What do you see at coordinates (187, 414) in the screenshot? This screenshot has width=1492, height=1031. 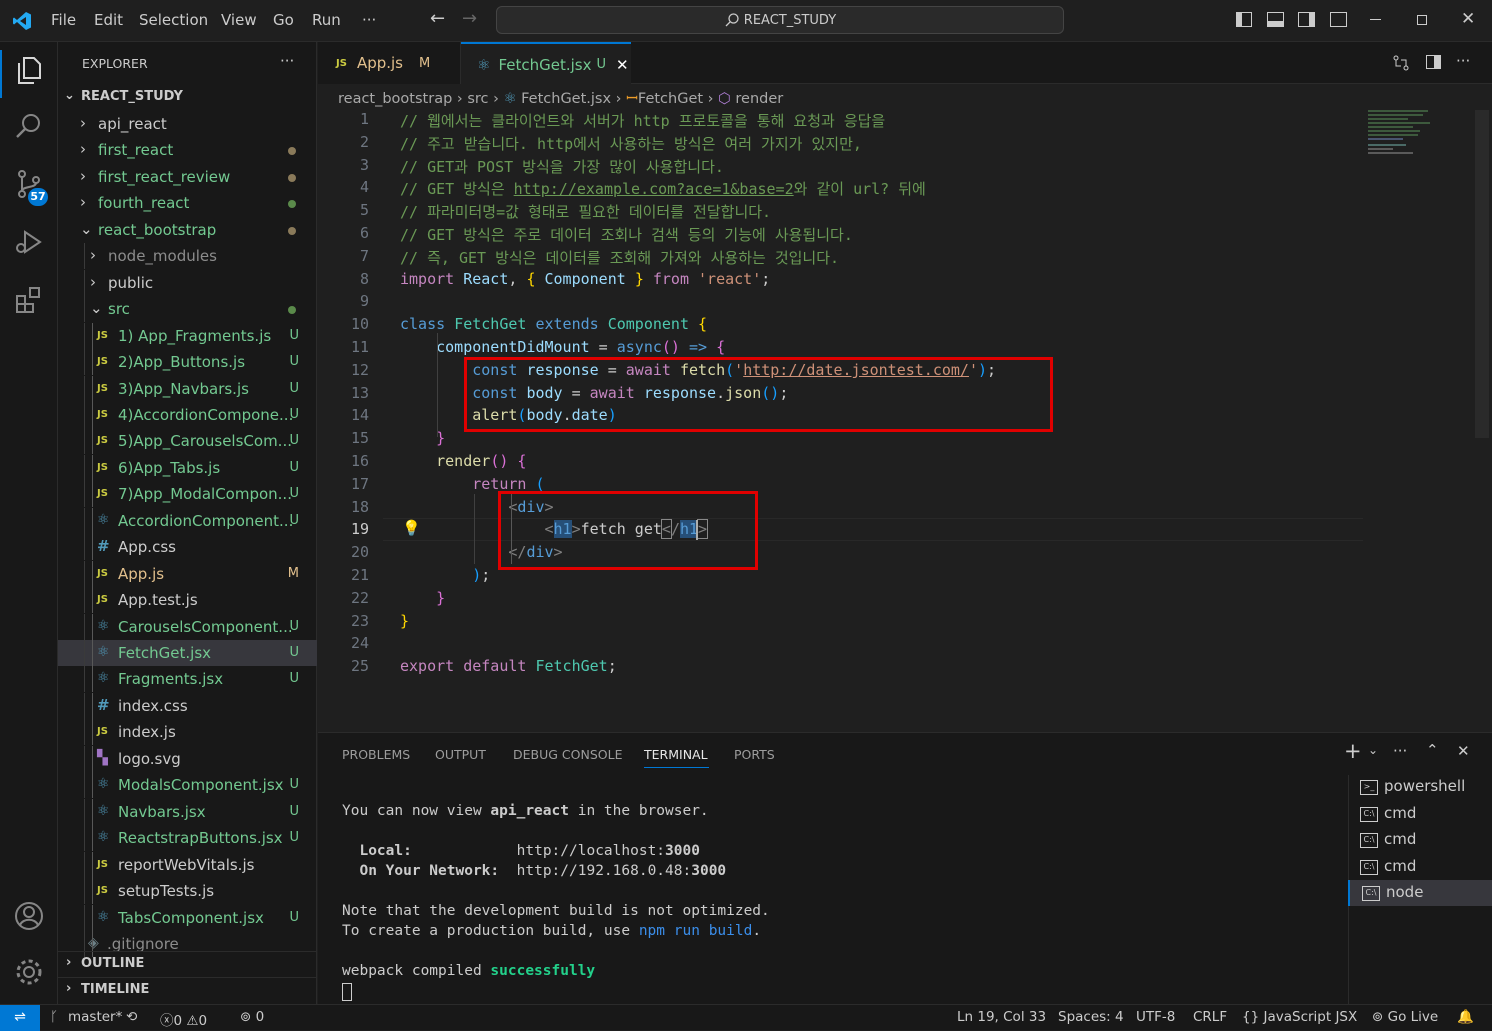 I see `tree-item-4-accordioncompone: JS 4)AccordionCompone... U` at bounding box center [187, 414].